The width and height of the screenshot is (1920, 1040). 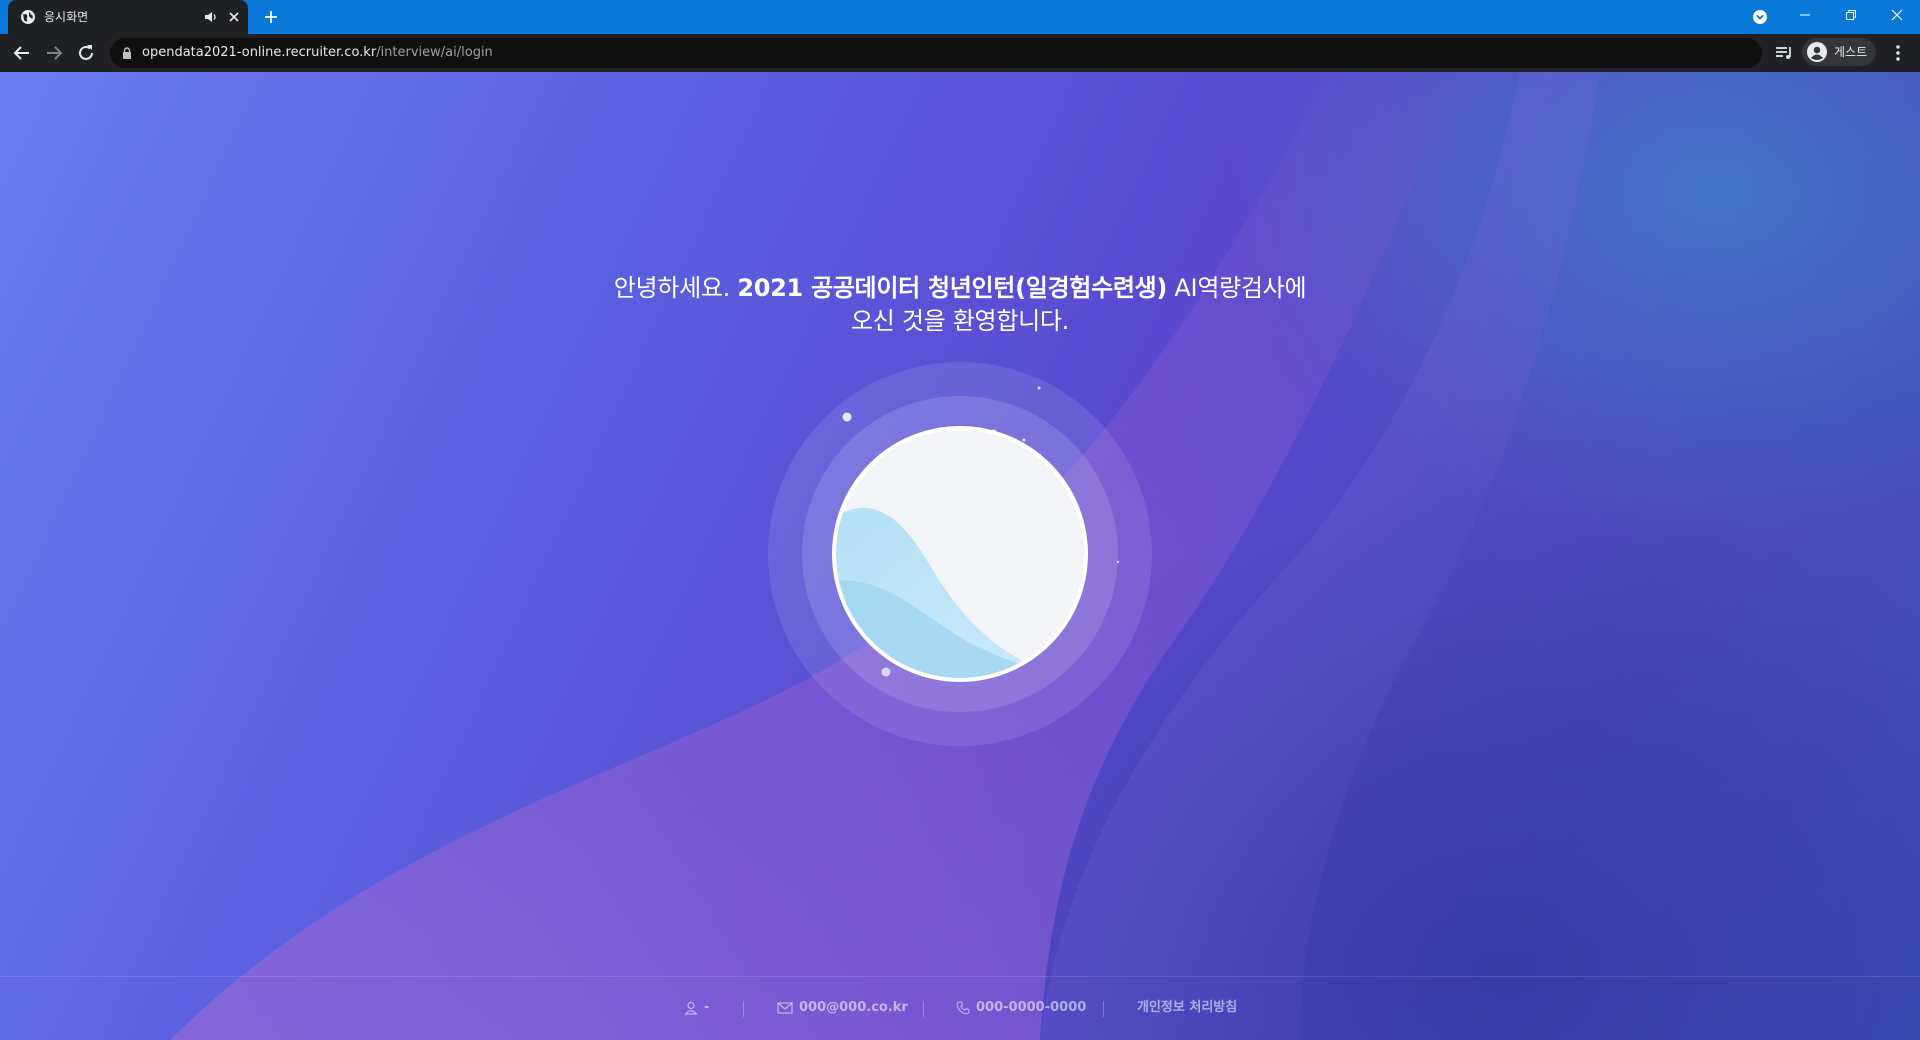 I want to click on plus-icon, so click(x=271, y=17).